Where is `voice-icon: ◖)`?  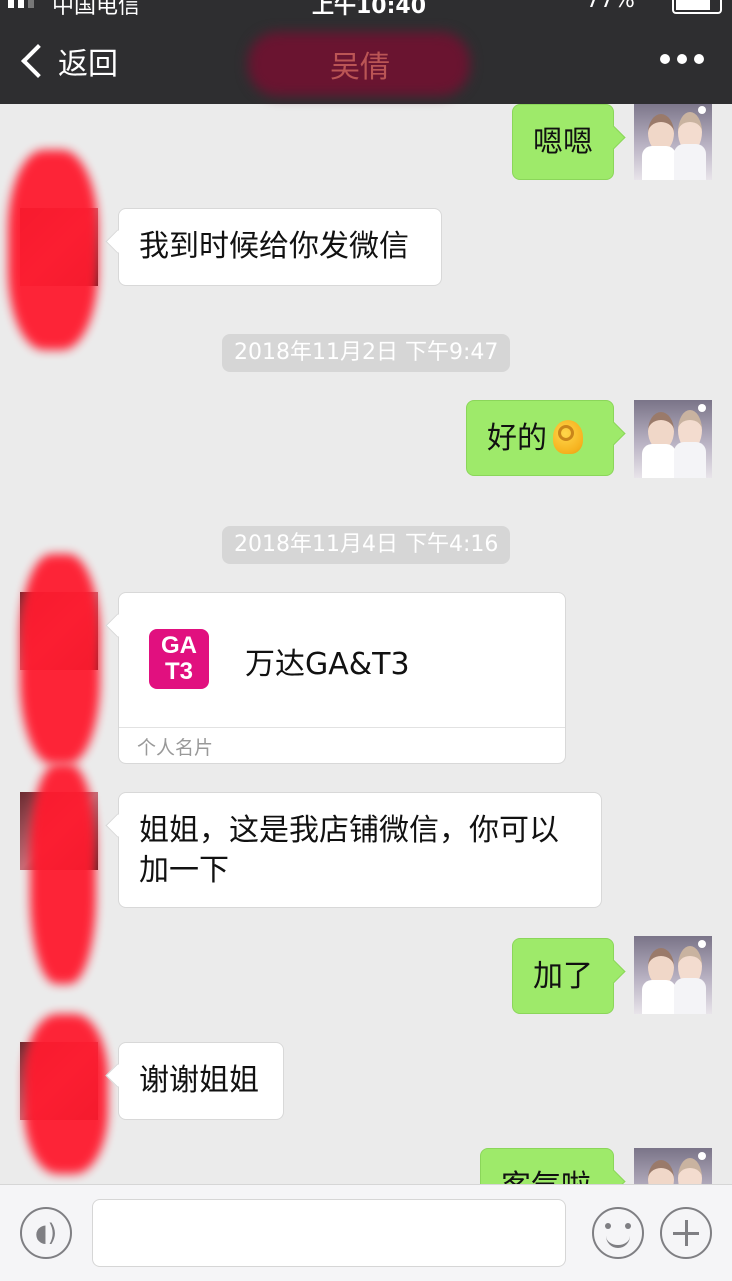
voice-icon: ◖) is located at coordinates (45, 1233).